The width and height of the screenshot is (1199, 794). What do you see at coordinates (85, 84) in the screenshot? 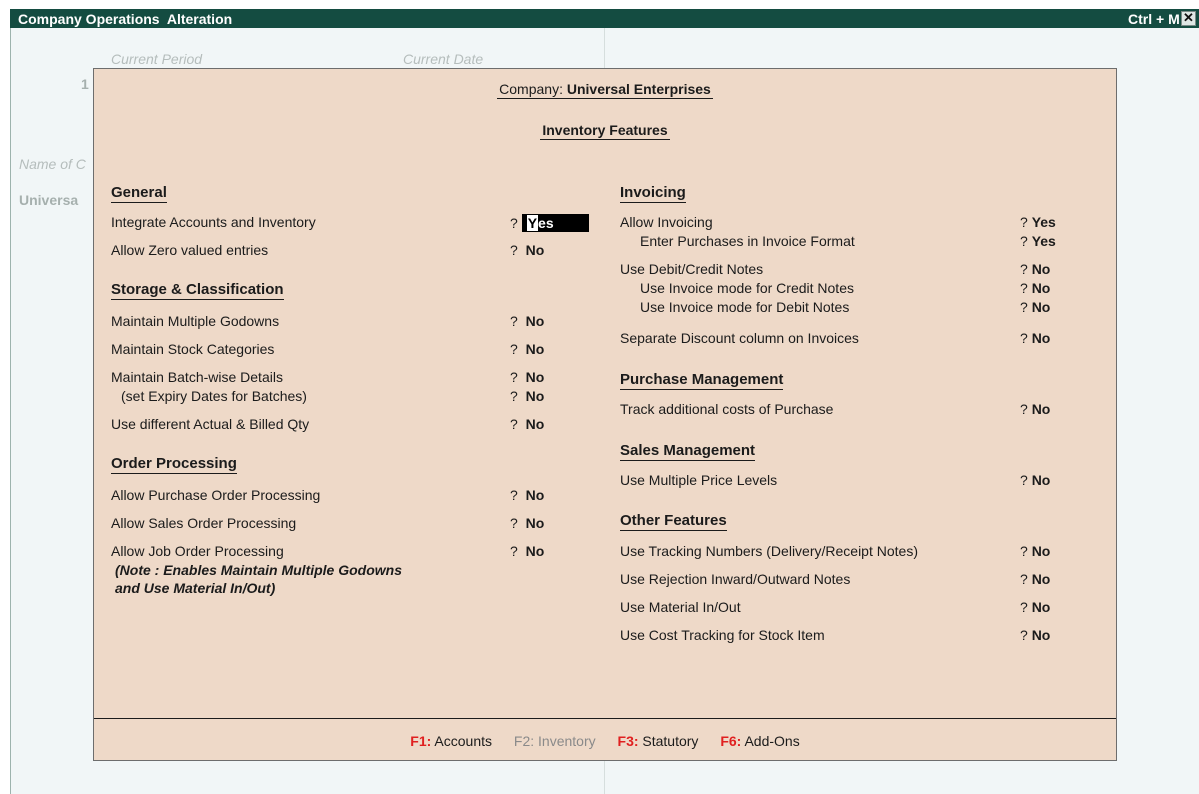
I see `period-fragment: 1` at bounding box center [85, 84].